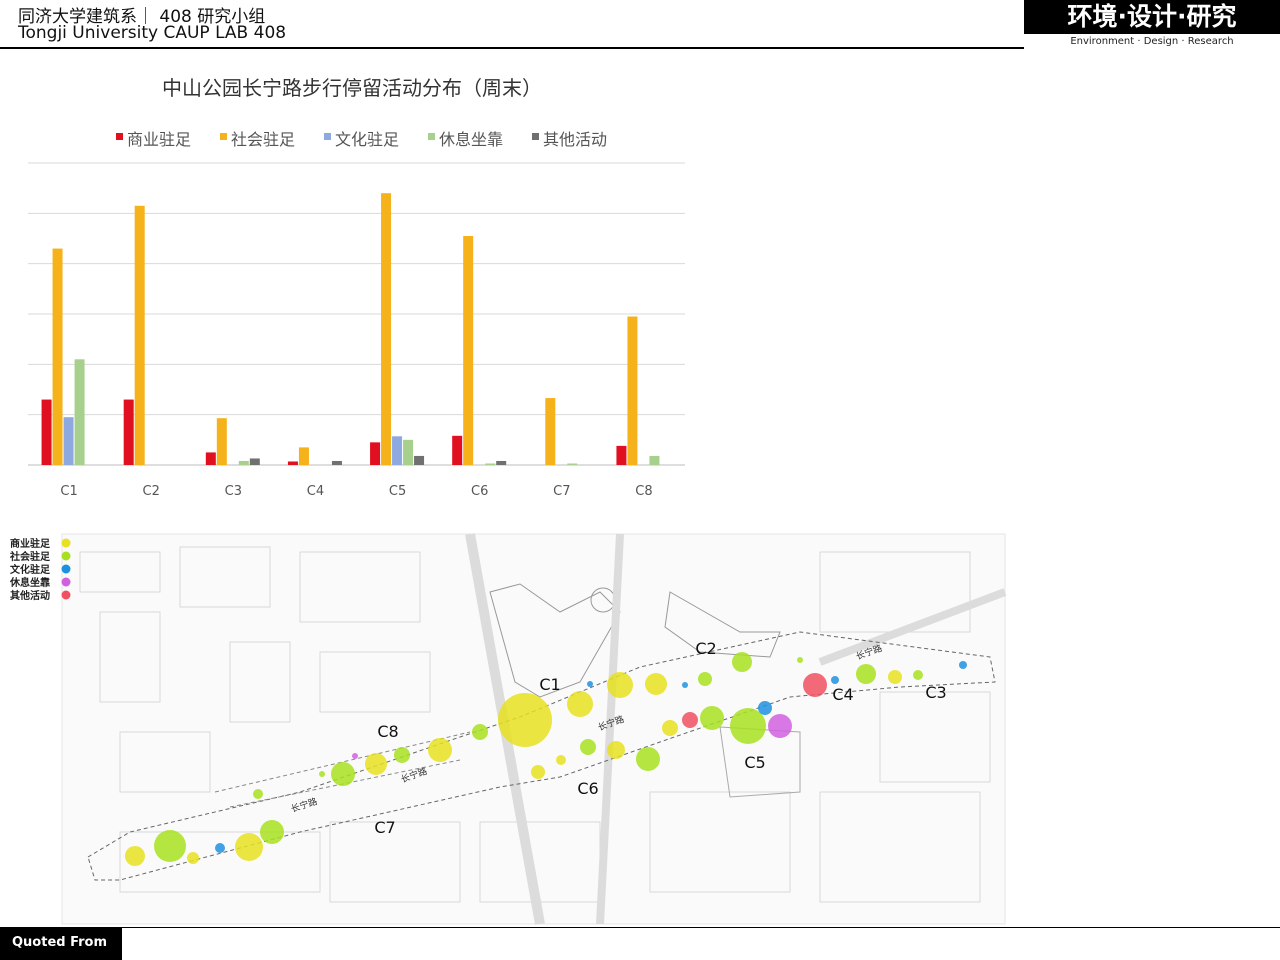 Image resolution: width=1280 pixels, height=960 pixels. I want to click on bar-C4-其他活动, so click(336, 462).